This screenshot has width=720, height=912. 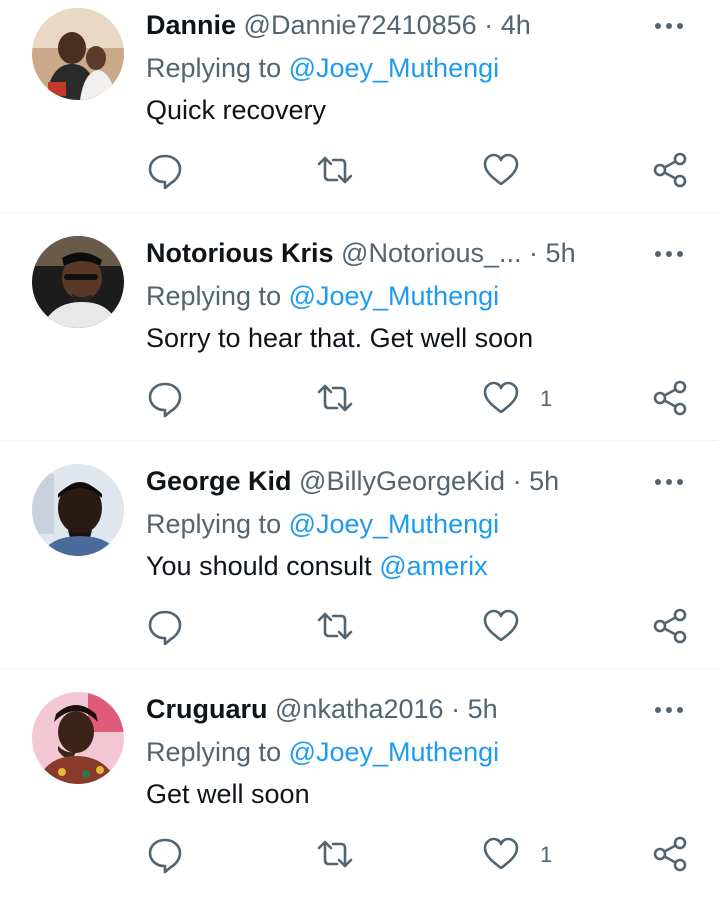 I want to click on tweet-header: Notorious Kris @Notorious_... · 5h, so click(x=361, y=253).